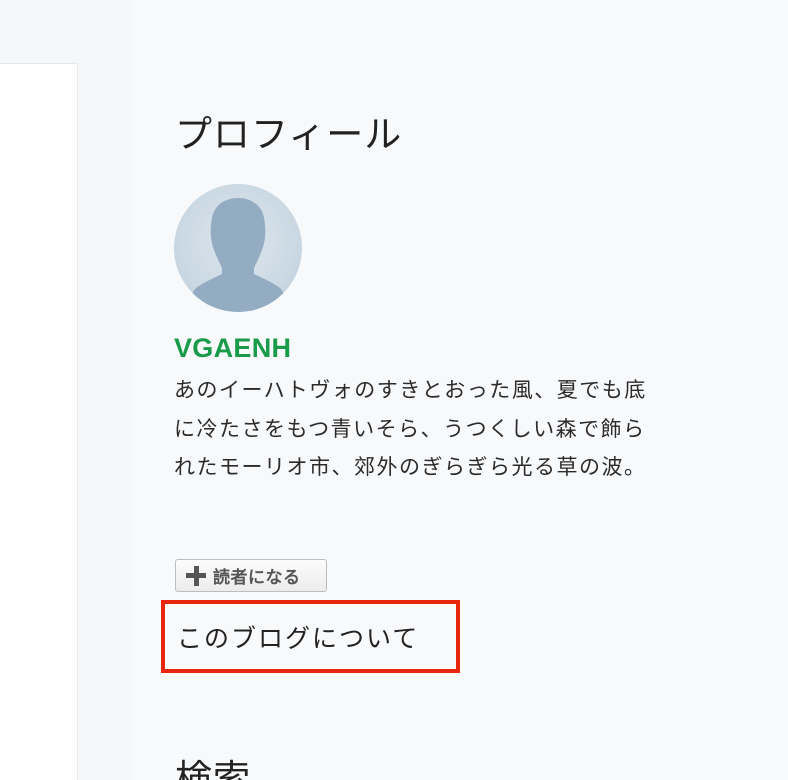 Image resolution: width=788 pixels, height=780 pixels. Describe the element at coordinates (257, 578) in the screenshot. I see `subscribe-button-label: 読者になる` at that location.